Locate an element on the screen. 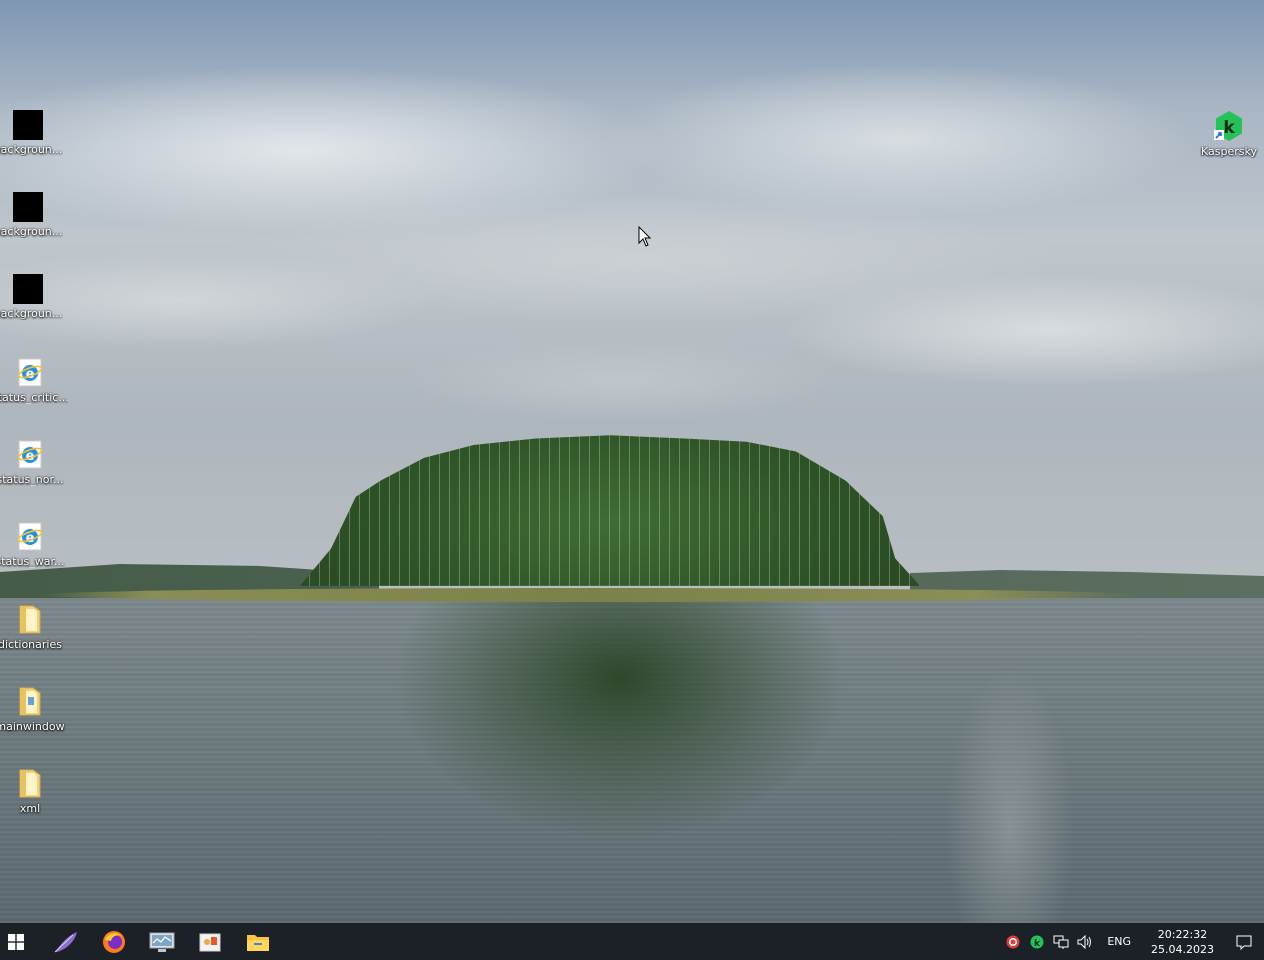 This screenshot has width=1264, height=960. desktop-icon-xml: xml is located at coordinates (34, 791).